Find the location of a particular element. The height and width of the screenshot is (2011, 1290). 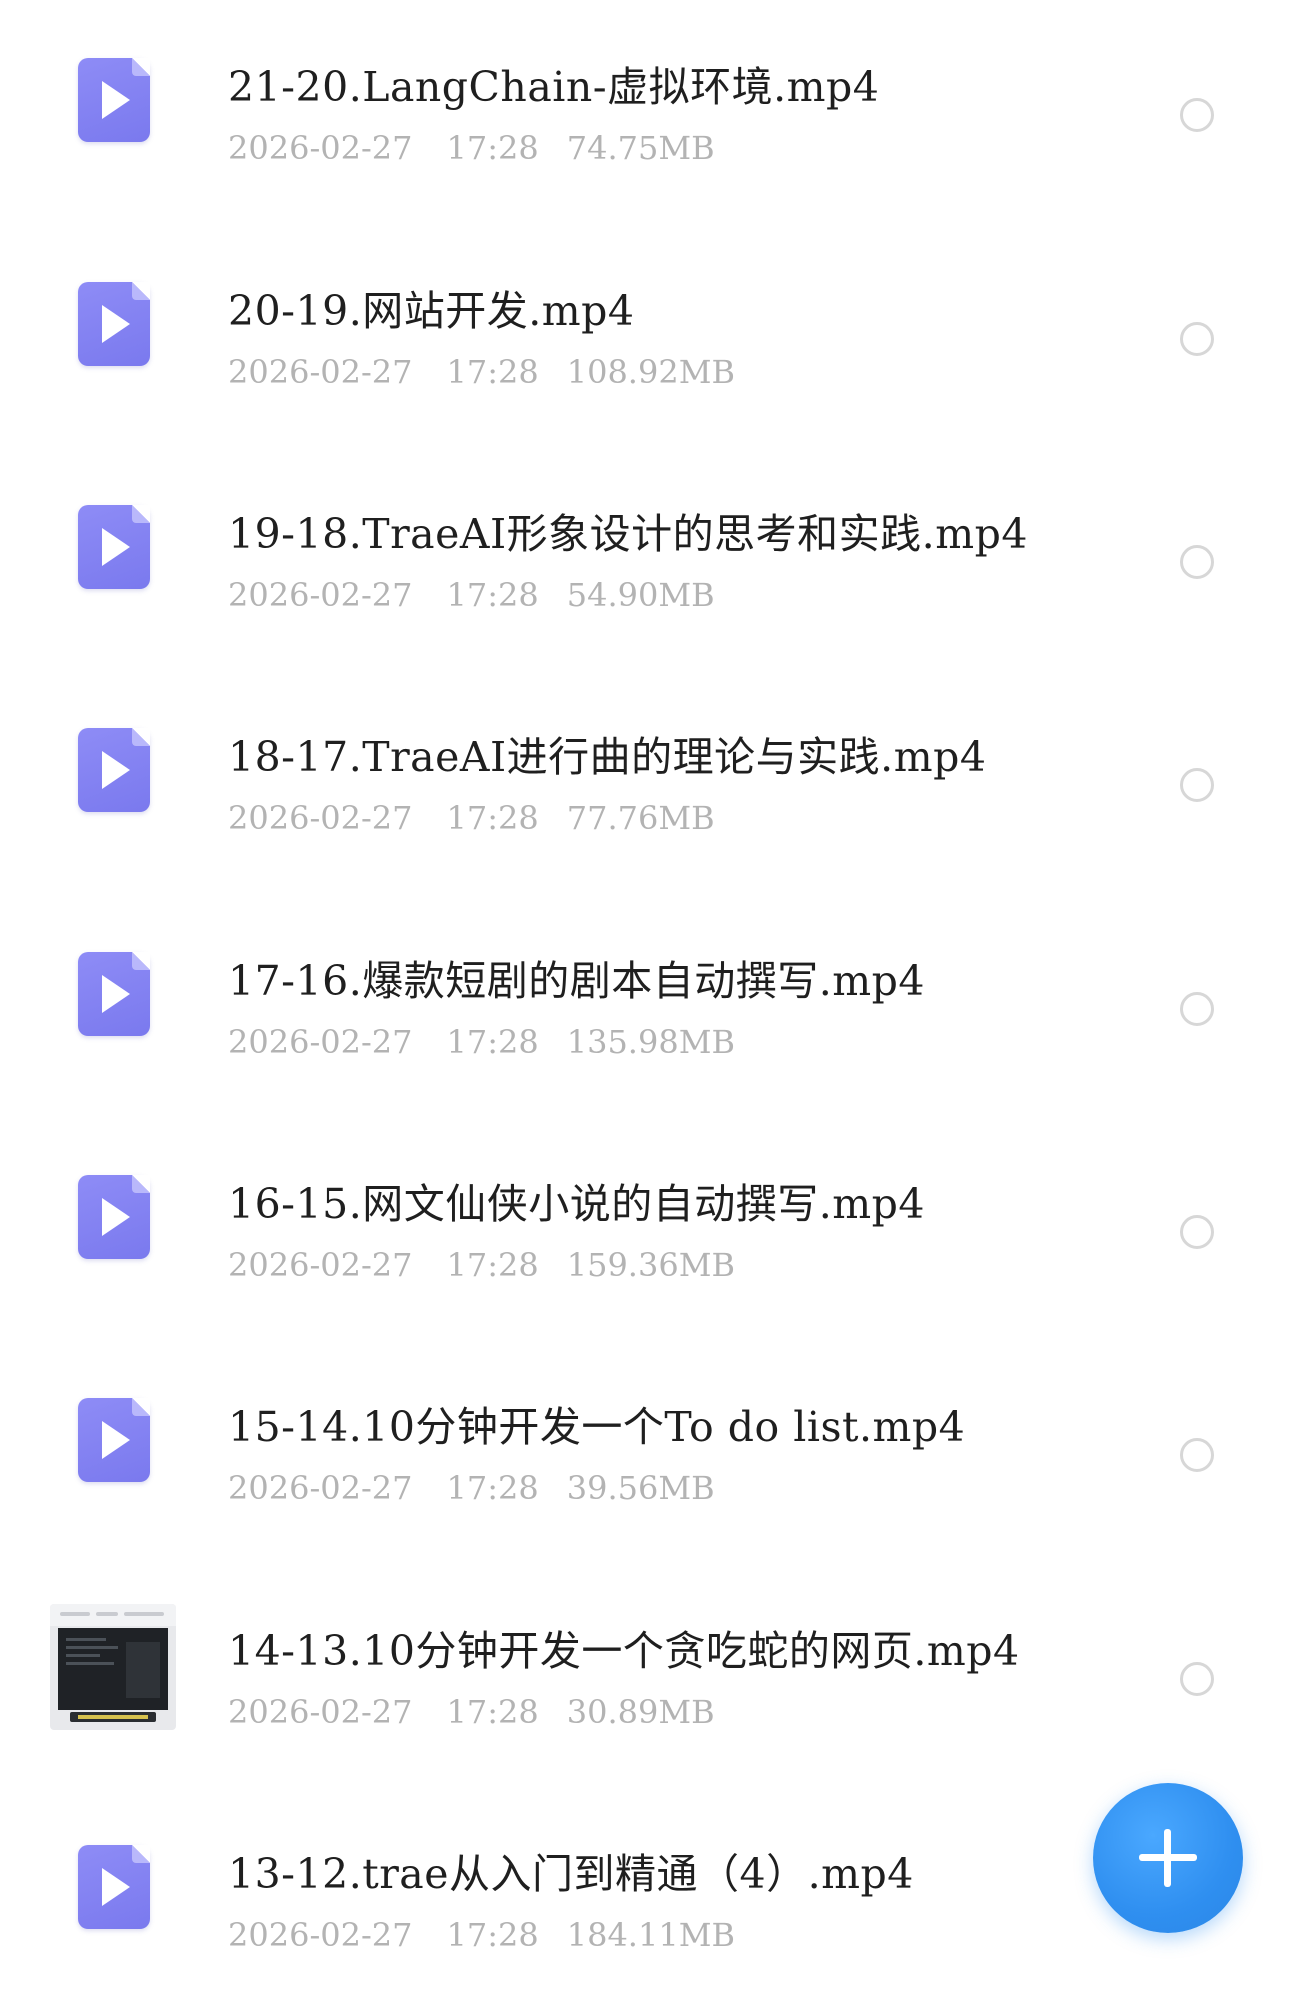

file-meta: 2026-02-27 17:28 54.90MB is located at coordinates (471, 595).